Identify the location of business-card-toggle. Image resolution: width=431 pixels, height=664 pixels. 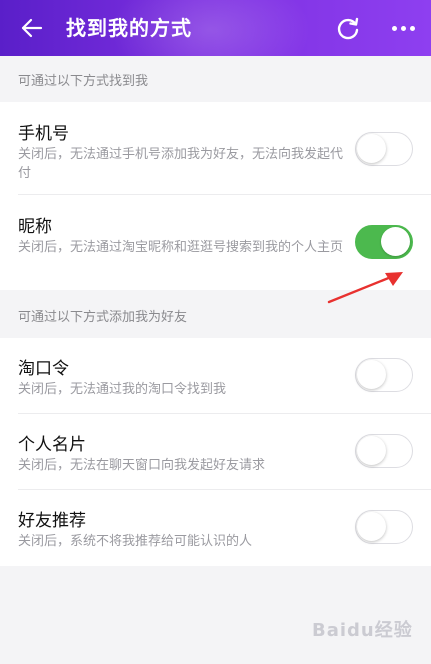
(384, 451).